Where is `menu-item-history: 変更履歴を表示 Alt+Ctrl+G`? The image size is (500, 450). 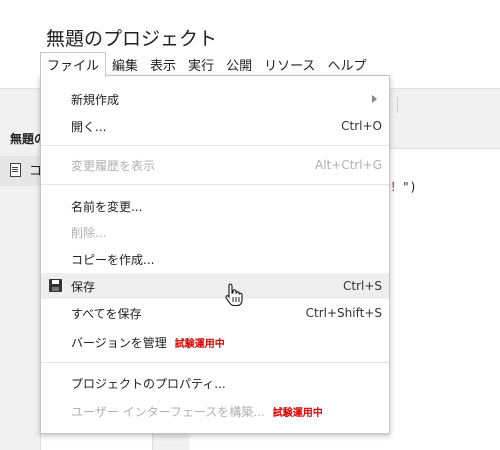 menu-item-history: 変更履歴を表示 Alt+Ctrl+G is located at coordinates (215, 165).